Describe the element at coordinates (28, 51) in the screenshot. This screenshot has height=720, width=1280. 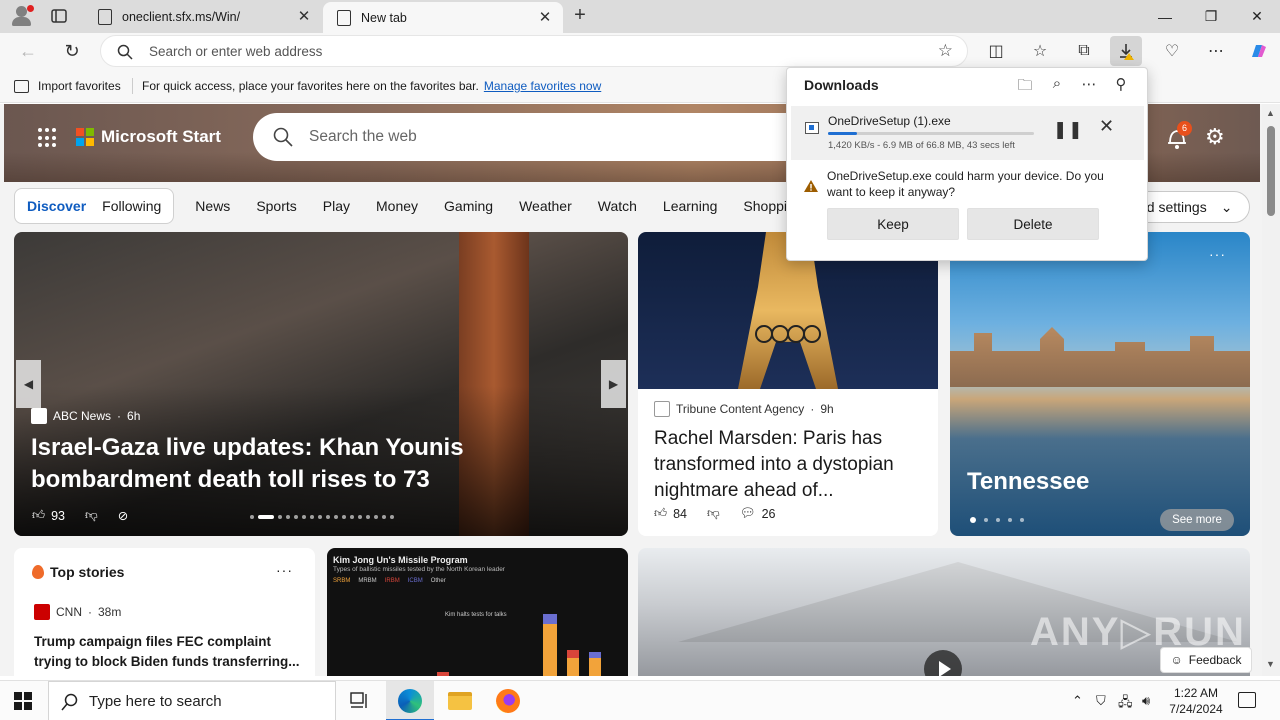
I see `back-icon: ←` at that location.